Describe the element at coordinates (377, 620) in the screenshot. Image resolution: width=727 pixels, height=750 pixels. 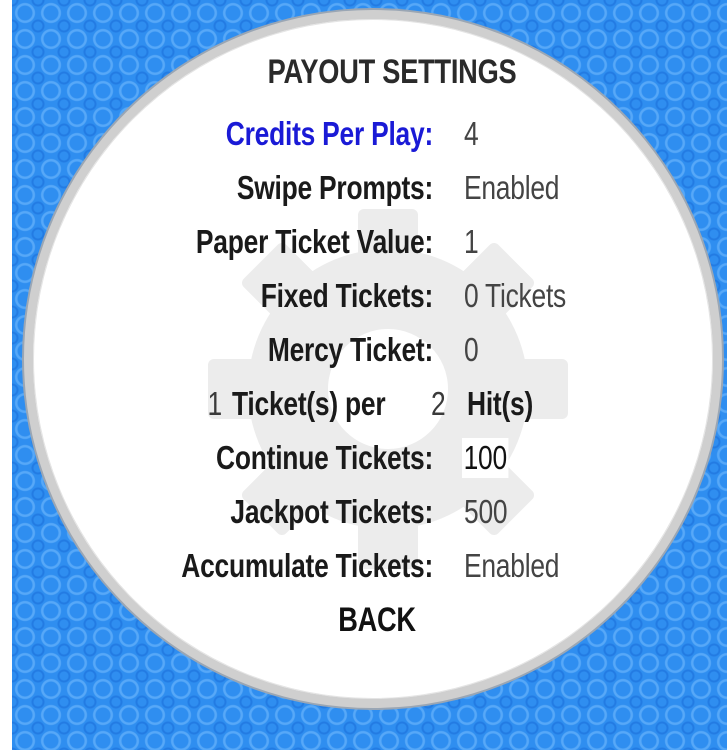
I see `back-button: BACK` at that location.